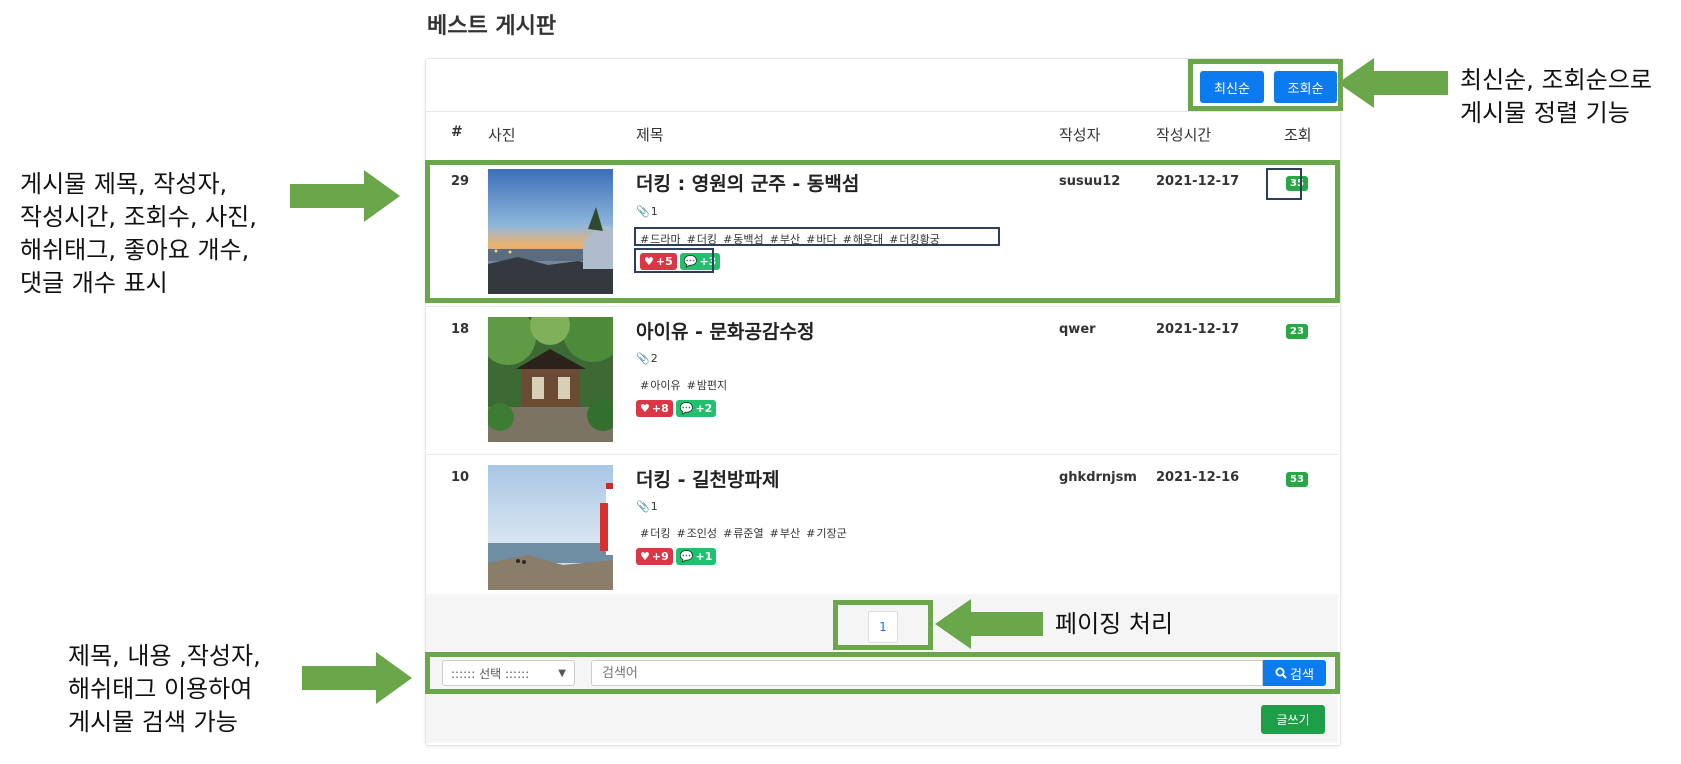 The width and height of the screenshot is (1681, 764). Describe the element at coordinates (138, 217) in the screenshot. I see `annotation-line: 작성시간, 조회수, 사진,` at that location.